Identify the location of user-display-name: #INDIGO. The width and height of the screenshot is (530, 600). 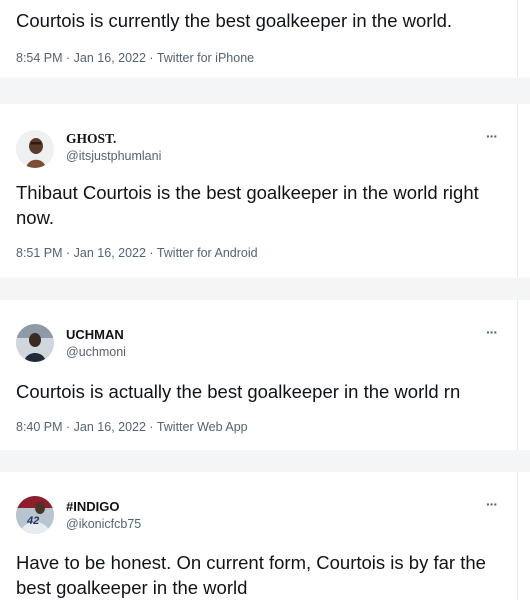
(92, 506).